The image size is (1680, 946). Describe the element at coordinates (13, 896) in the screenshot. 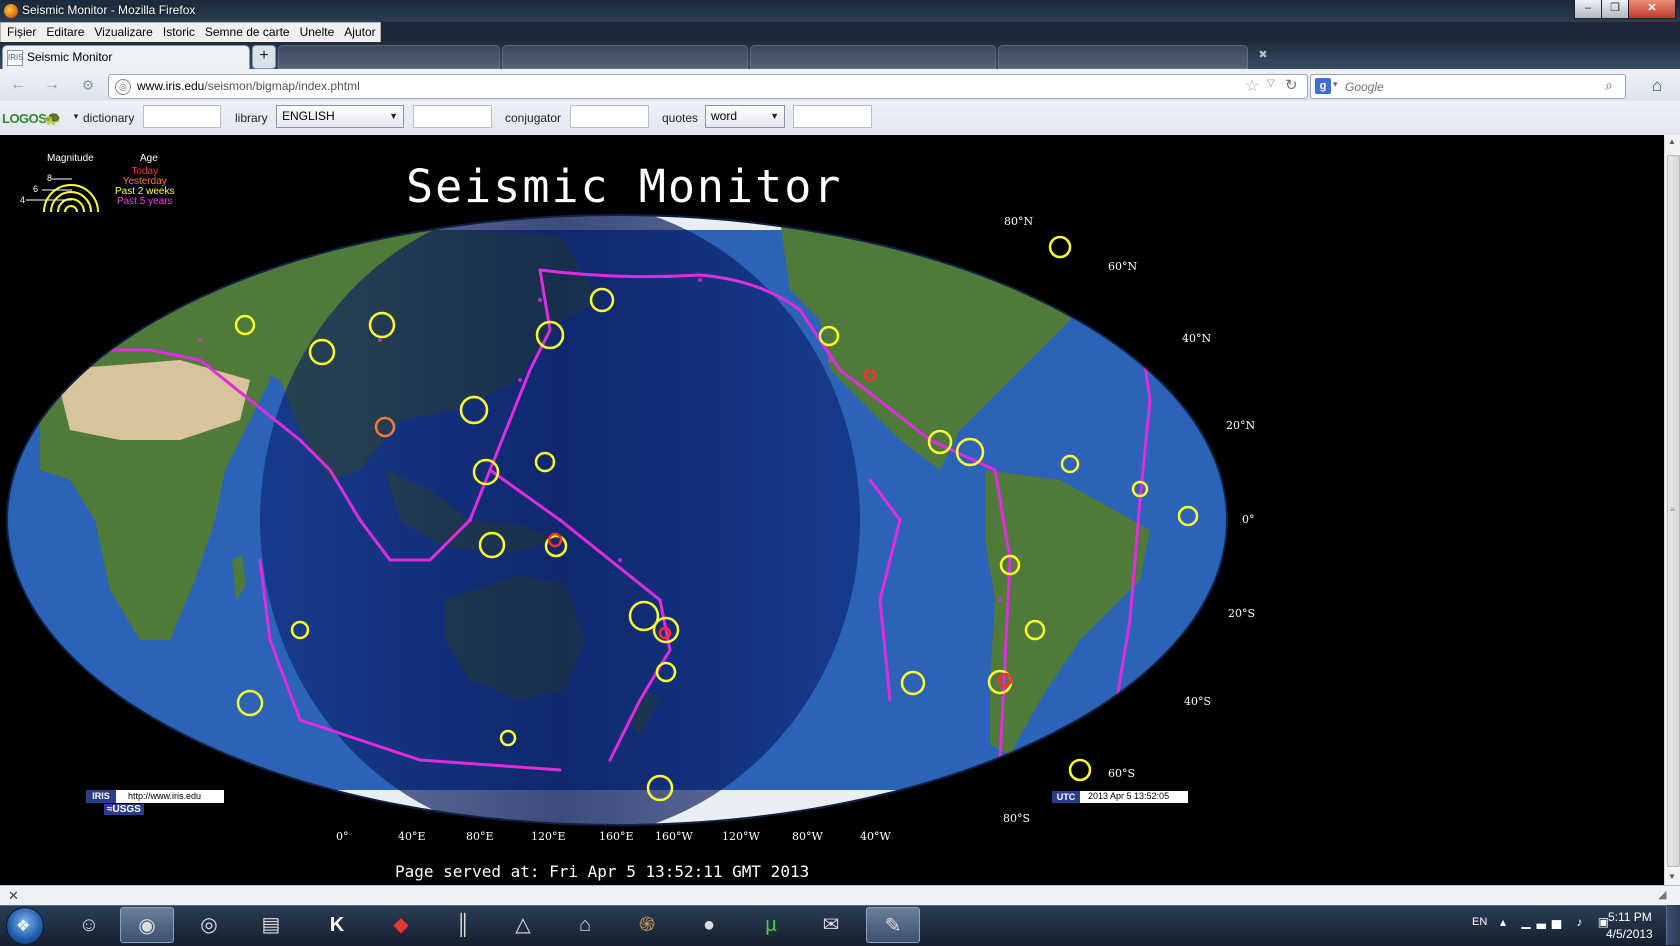

I see `close-icon: ✕` at that location.